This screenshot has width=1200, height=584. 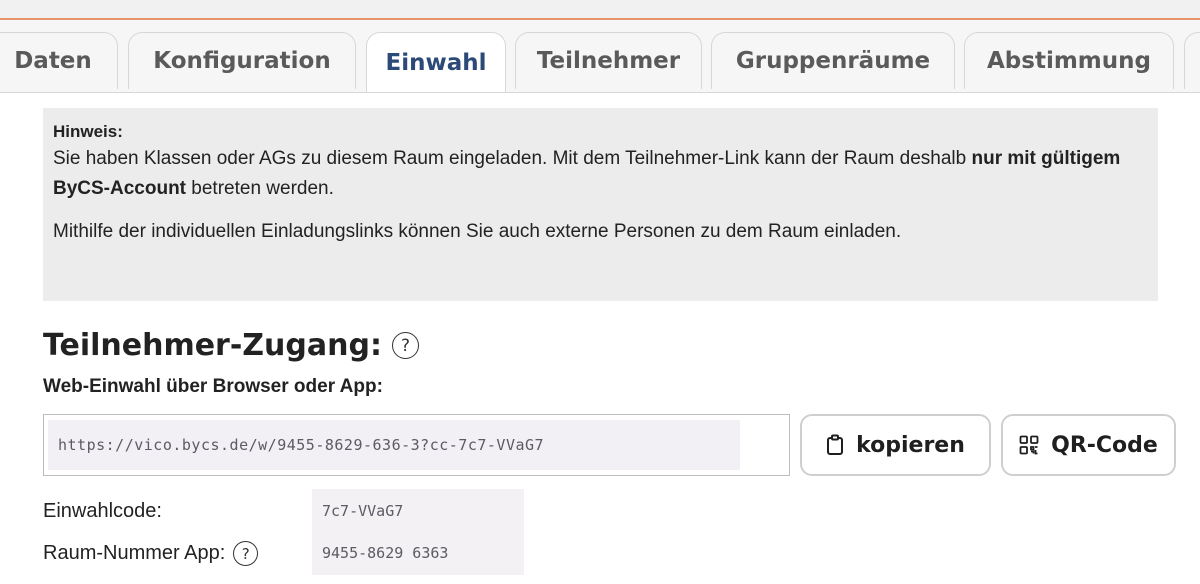 What do you see at coordinates (102, 511) in the screenshot?
I see `dial-code-label: Einwahlcode:` at bounding box center [102, 511].